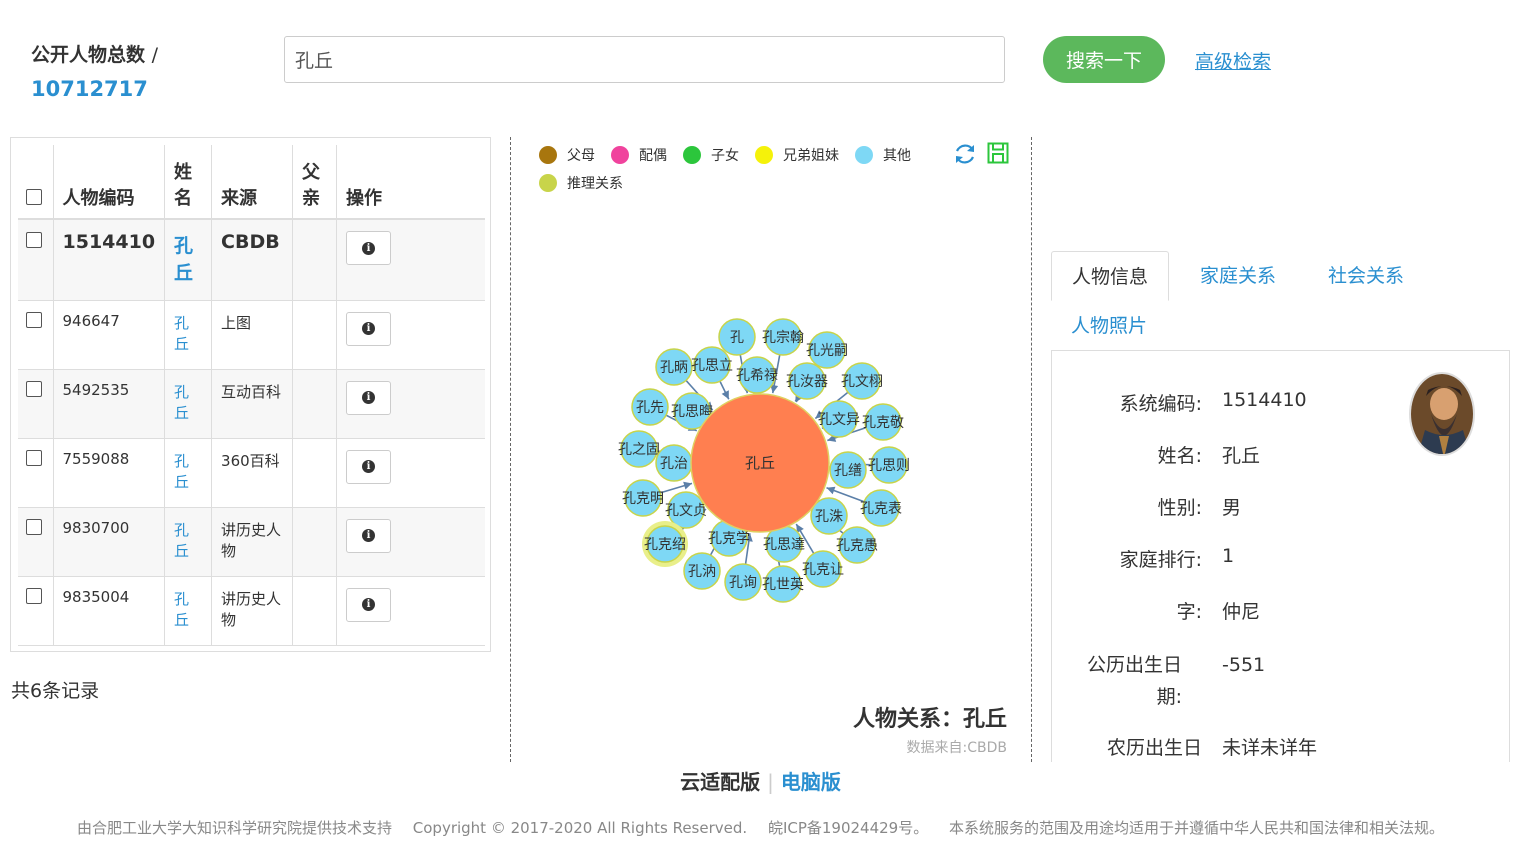  What do you see at coordinates (252, 182) in the screenshot?
I see `col-header-source: 来源` at bounding box center [252, 182].